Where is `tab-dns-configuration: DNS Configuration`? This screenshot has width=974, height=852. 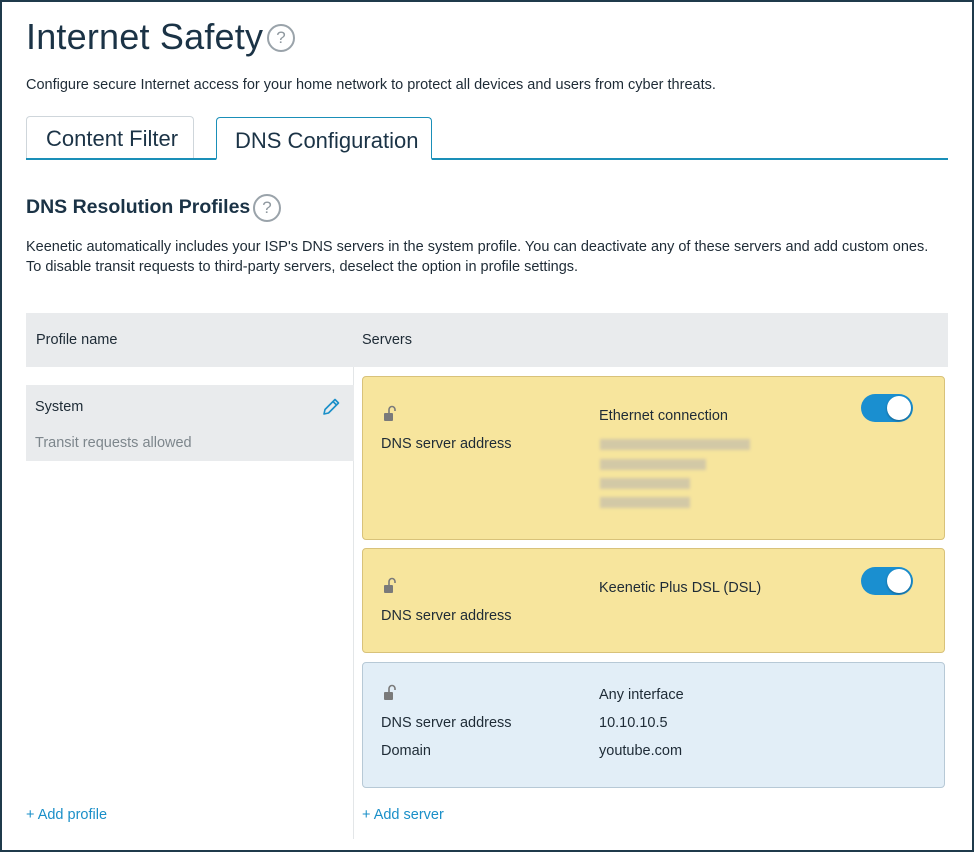
tab-dns-configuration: DNS Configuration is located at coordinates (324, 138).